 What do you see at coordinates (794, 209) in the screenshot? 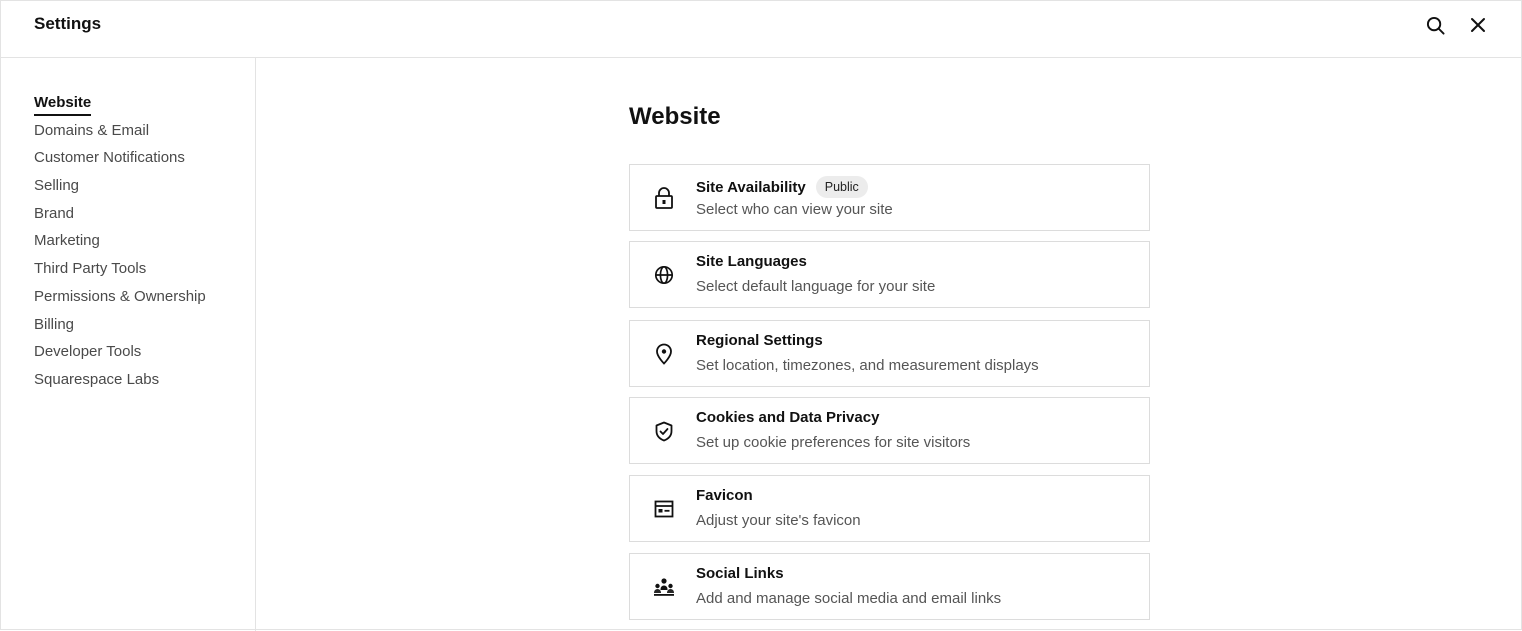
I see `card-description: Select who can view your site` at bounding box center [794, 209].